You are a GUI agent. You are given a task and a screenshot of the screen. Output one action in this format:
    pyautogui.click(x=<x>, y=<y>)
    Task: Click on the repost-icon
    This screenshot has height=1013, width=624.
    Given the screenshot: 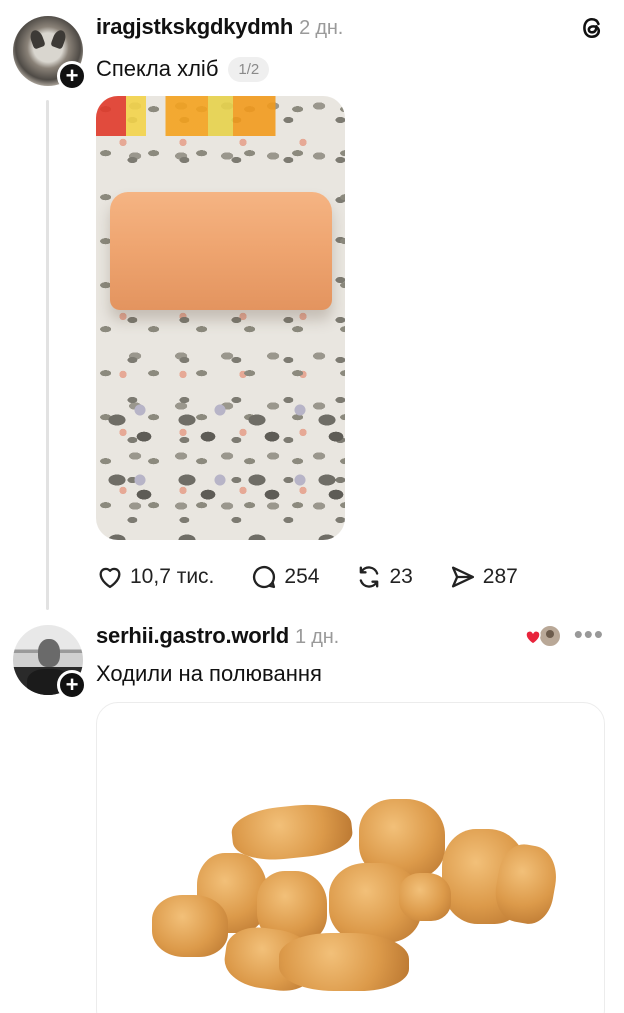 What is the action you would take?
    pyautogui.click(x=369, y=577)
    